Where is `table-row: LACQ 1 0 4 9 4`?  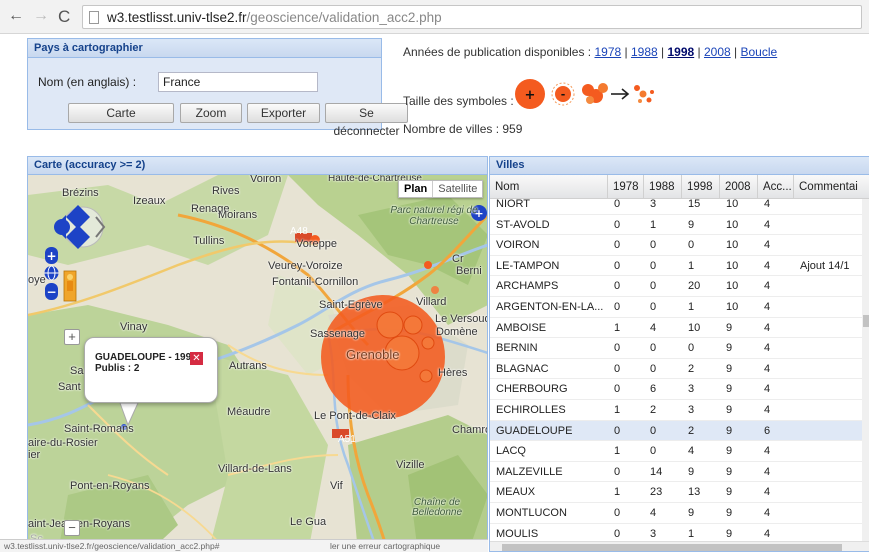 table-row: LACQ 1 0 4 9 4 is located at coordinates (676, 451).